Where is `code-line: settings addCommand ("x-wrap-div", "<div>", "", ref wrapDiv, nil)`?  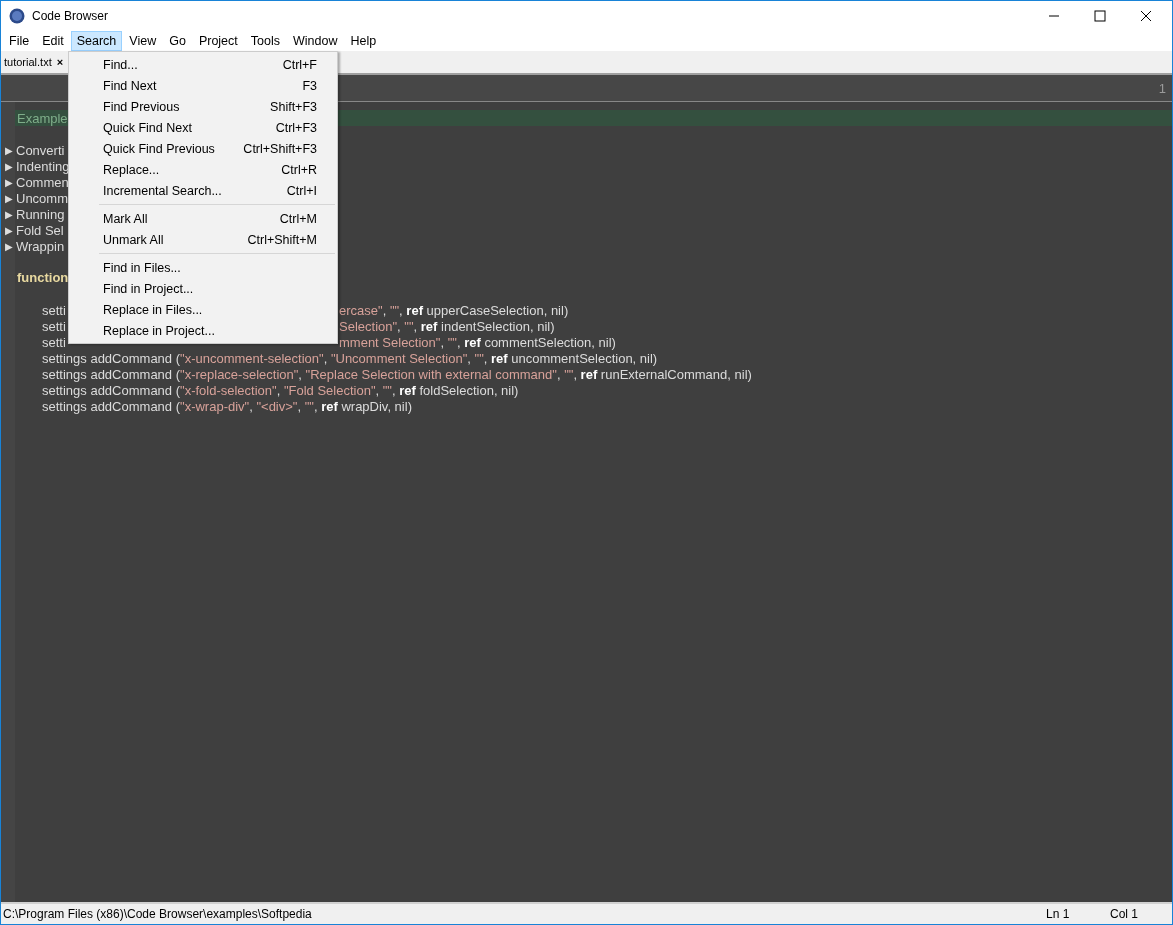 code-line: settings addCommand ("x-wrap-div", "<div>", "", ref wrapDiv, nil) is located at coordinates (226, 406).